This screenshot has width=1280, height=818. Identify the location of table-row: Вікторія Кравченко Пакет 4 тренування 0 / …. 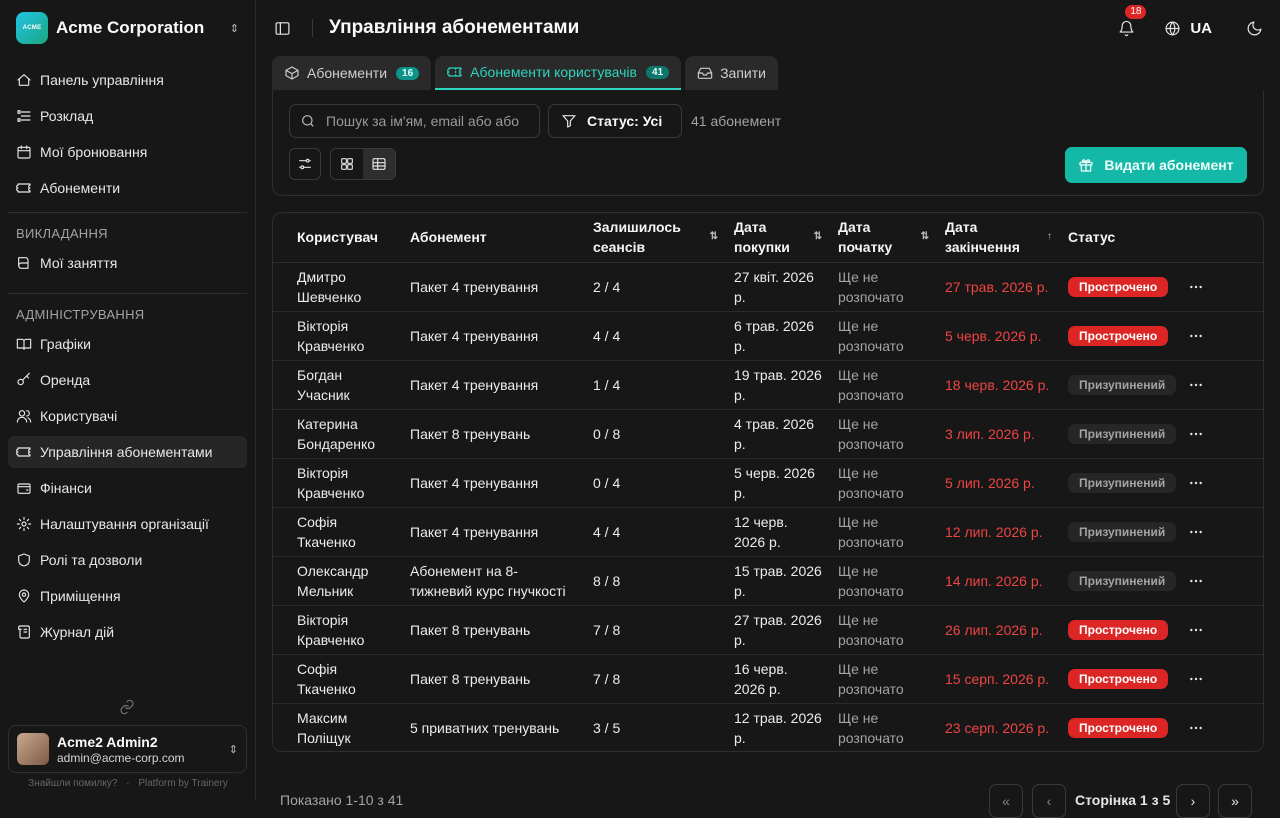
(768, 483).